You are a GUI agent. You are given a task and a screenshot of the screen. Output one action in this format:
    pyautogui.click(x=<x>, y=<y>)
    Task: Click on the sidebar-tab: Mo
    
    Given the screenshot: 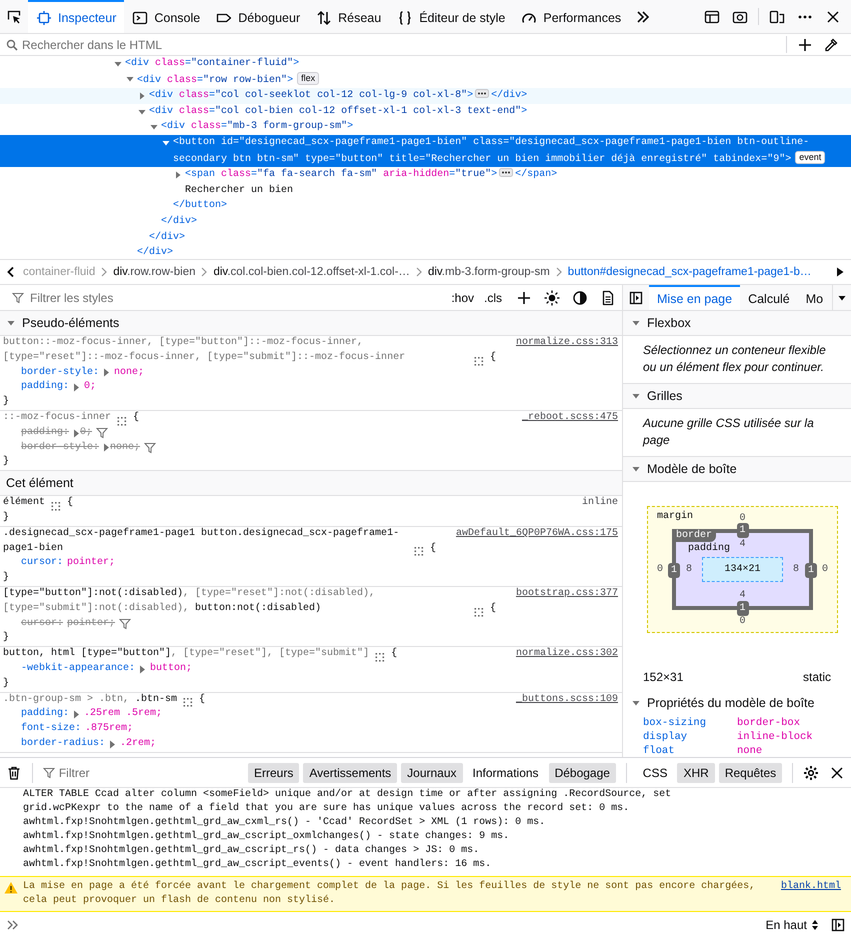 What is the action you would take?
    pyautogui.click(x=815, y=297)
    